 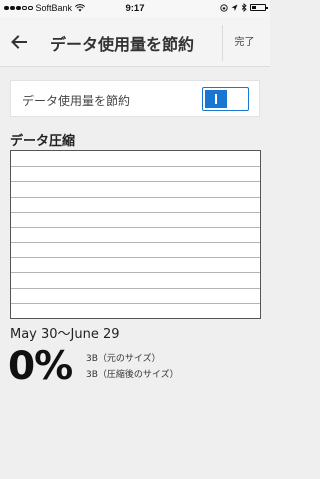 I want to click on done-button: 完了, so click(x=244, y=43).